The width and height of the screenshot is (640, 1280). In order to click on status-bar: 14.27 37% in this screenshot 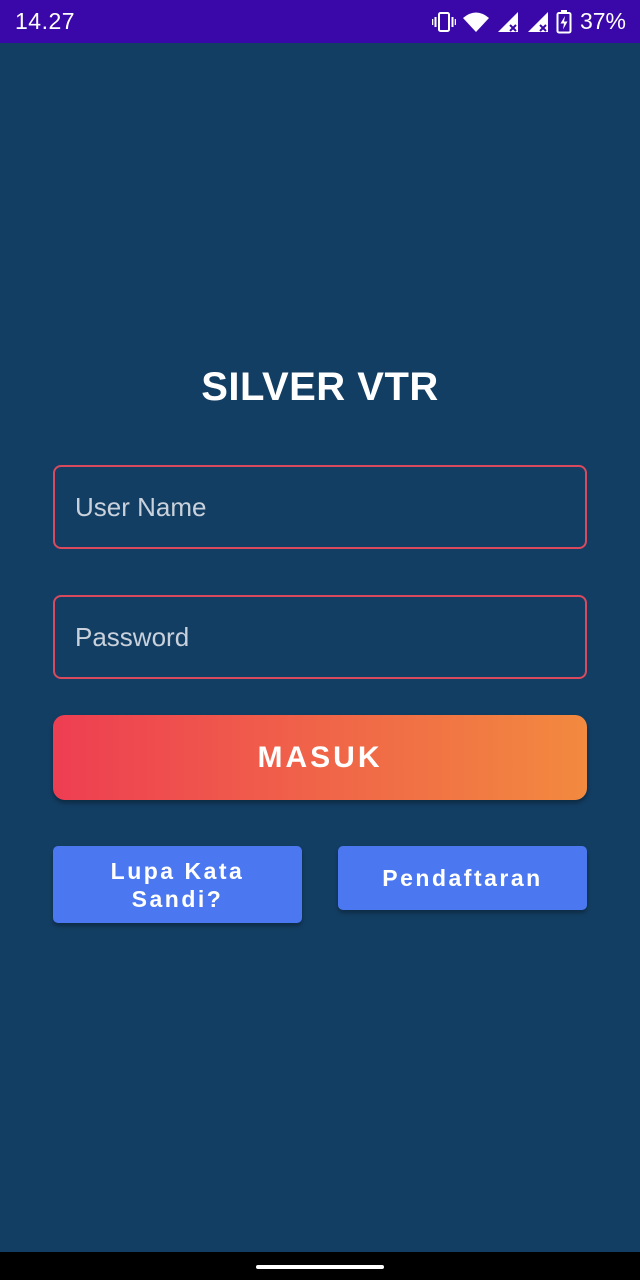, I will do `click(320, 21)`.